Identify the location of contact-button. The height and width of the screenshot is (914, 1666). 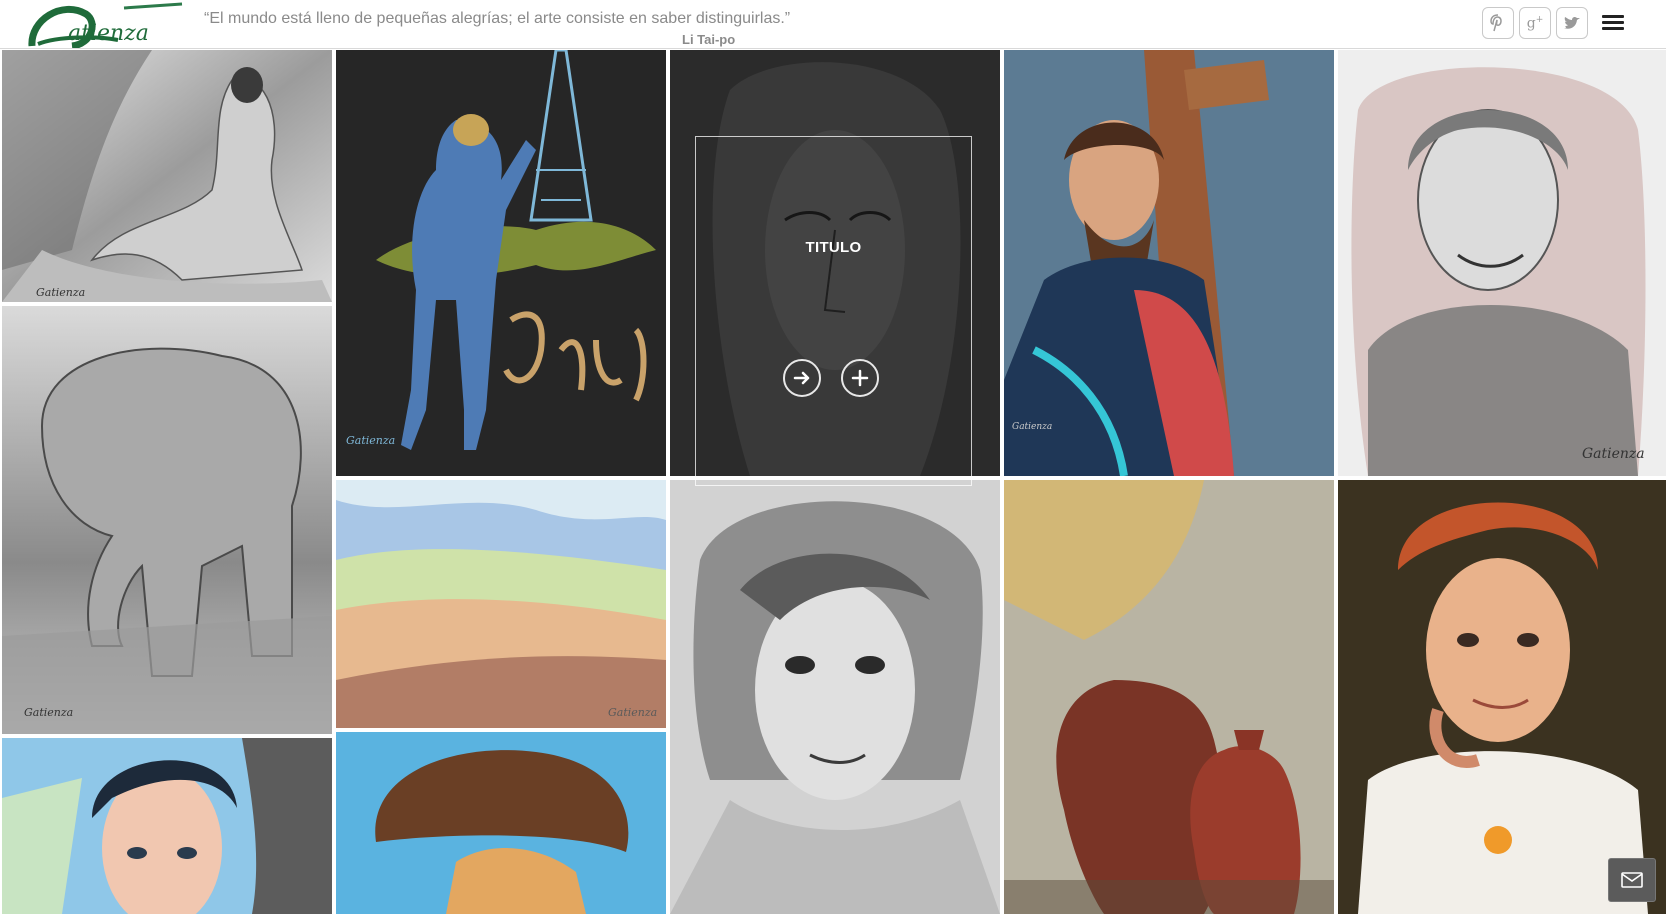
(1632, 880).